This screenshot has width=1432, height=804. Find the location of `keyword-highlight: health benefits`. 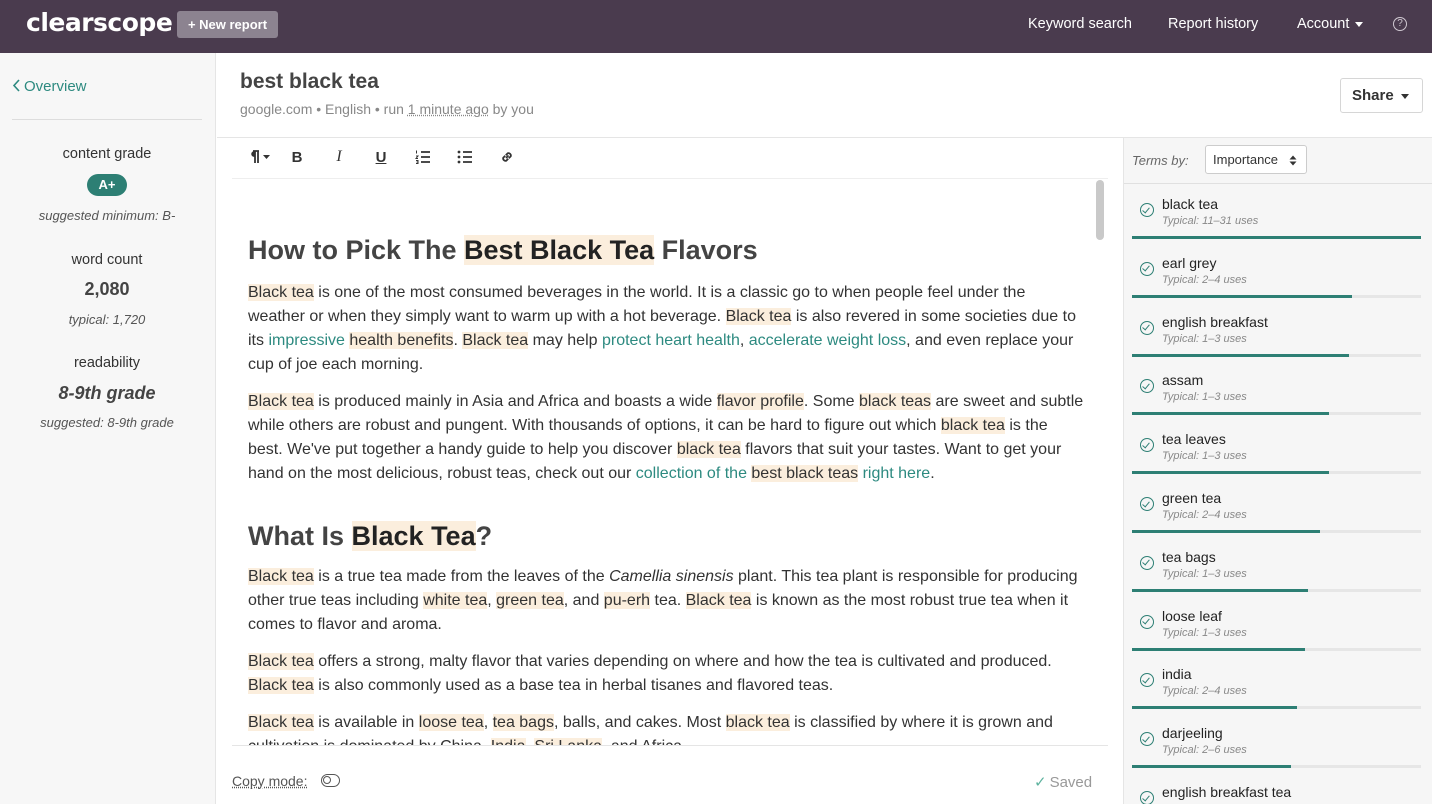

keyword-highlight: health benefits is located at coordinates (401, 340).